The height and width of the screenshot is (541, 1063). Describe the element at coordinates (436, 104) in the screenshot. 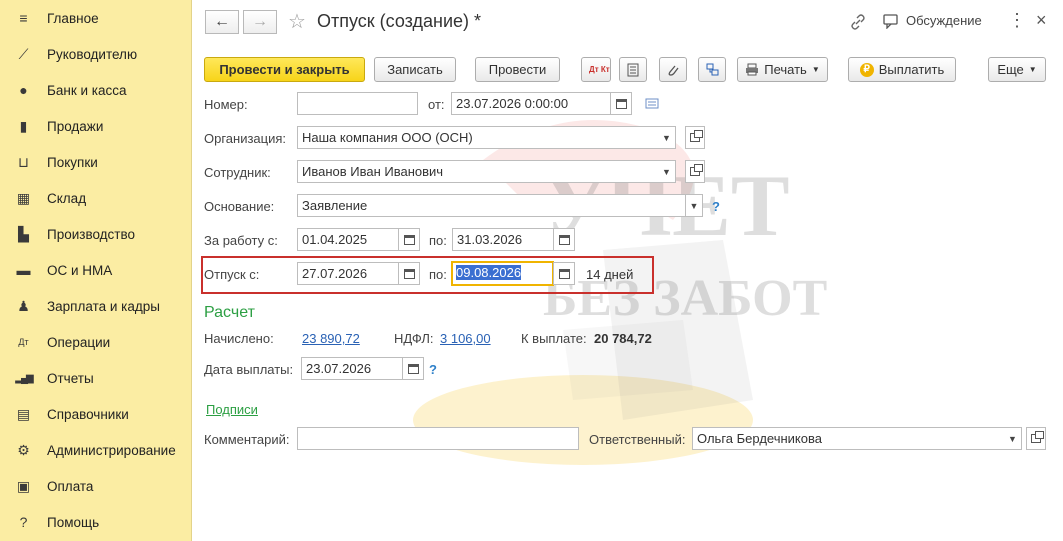

I see `date-from-label: от:` at that location.